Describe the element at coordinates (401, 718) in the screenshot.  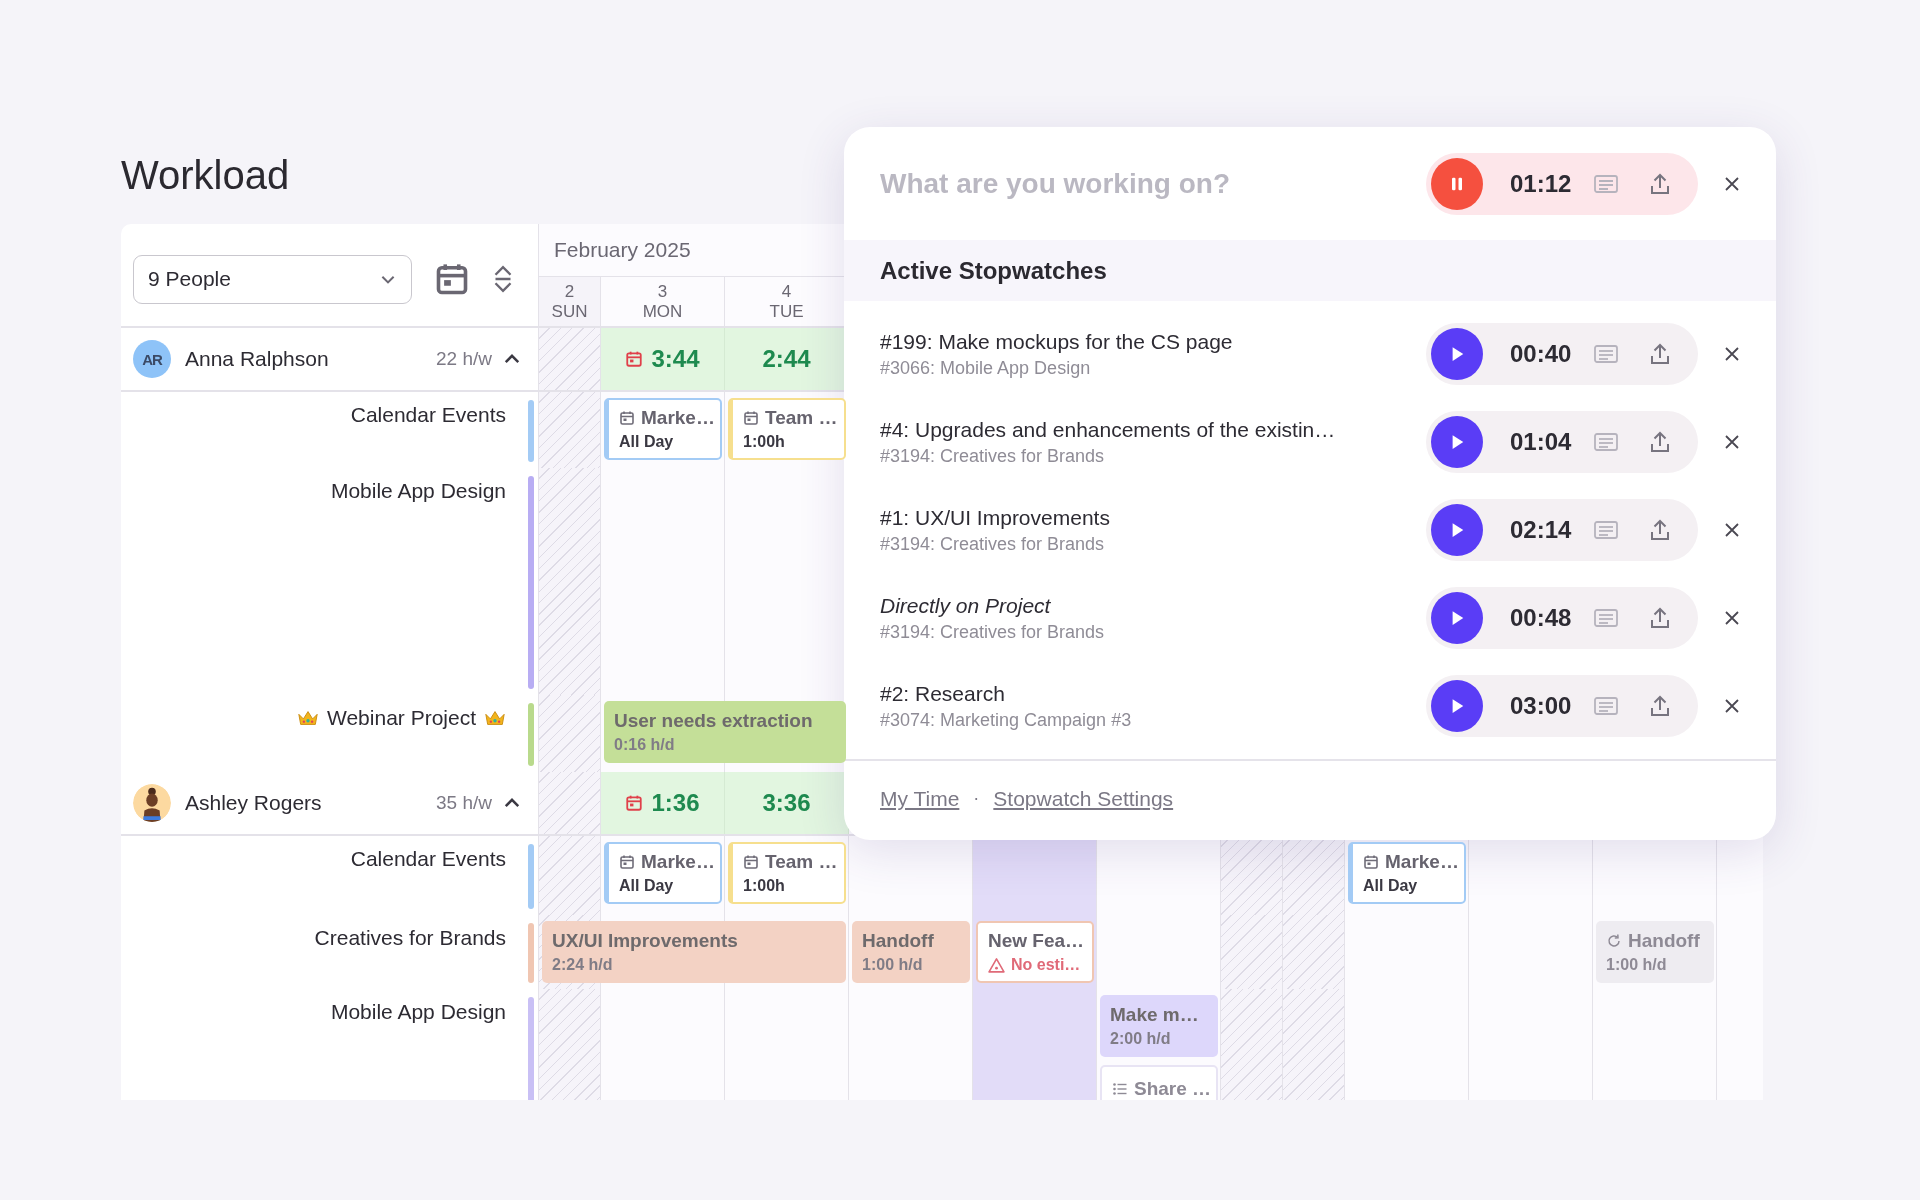
I see `lane-label: Webinar Project` at that location.